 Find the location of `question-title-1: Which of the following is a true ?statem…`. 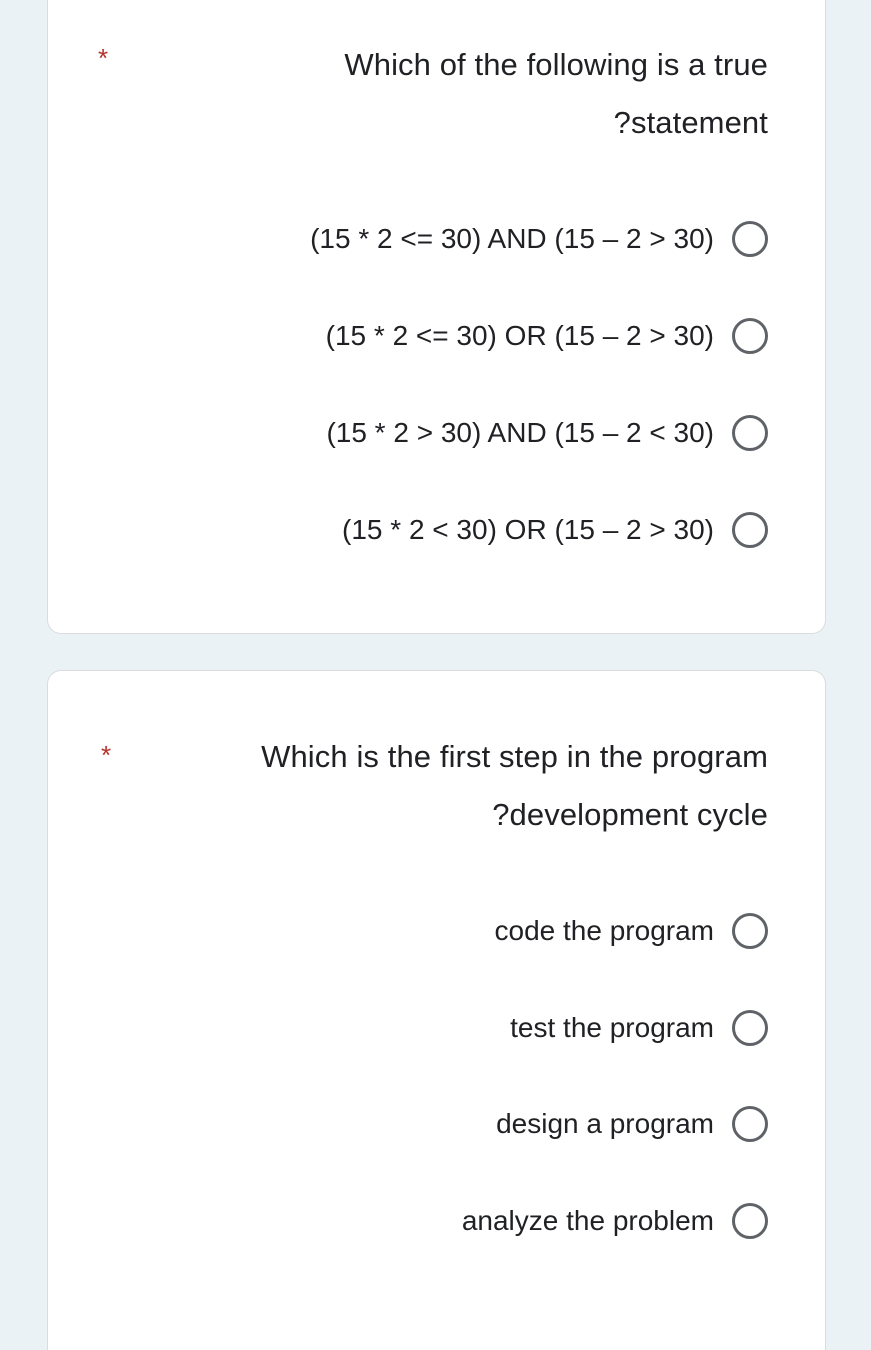

question-title-1: Which of the following is a true ?statem… is located at coordinates (556, 93).